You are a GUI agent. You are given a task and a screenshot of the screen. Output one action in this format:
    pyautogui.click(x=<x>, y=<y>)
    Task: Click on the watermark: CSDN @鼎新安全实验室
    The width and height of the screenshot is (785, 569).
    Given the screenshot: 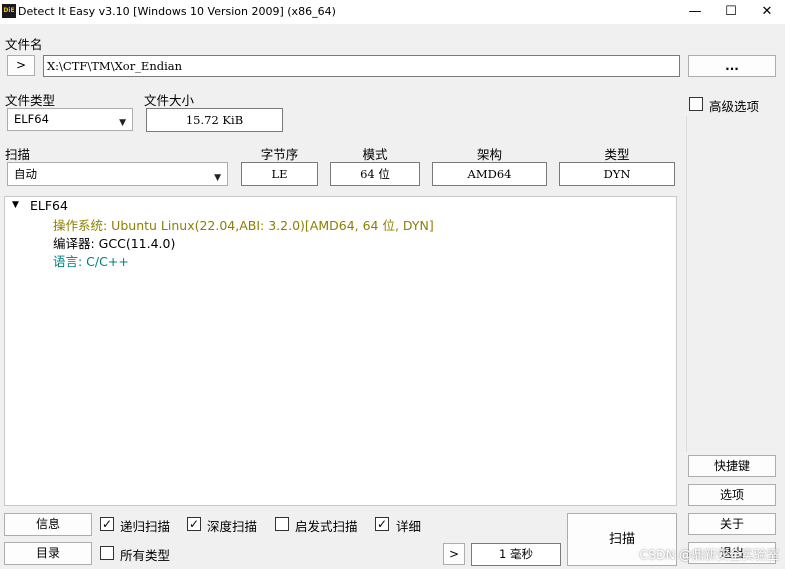 What is the action you would take?
    pyautogui.click(x=709, y=554)
    